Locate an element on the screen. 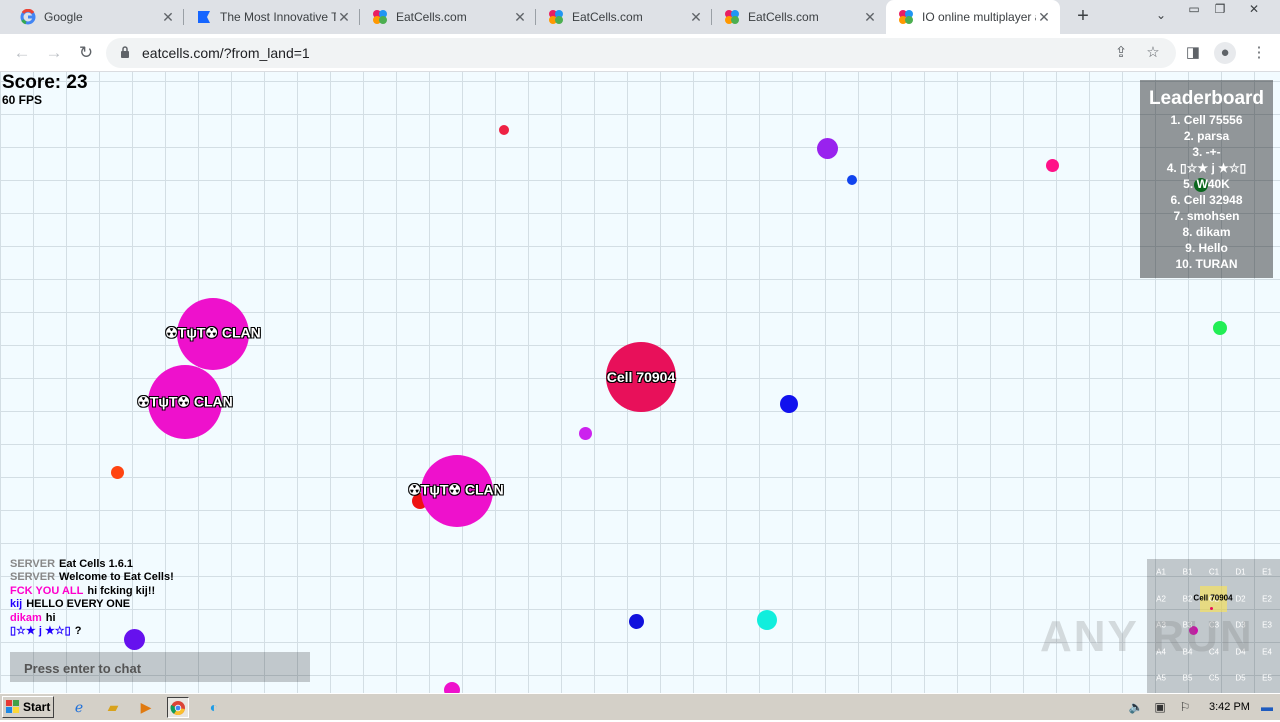 The height and width of the screenshot is (722, 1280). tab-eatcells-2: EatCells.com ✕ is located at coordinates (624, 17).